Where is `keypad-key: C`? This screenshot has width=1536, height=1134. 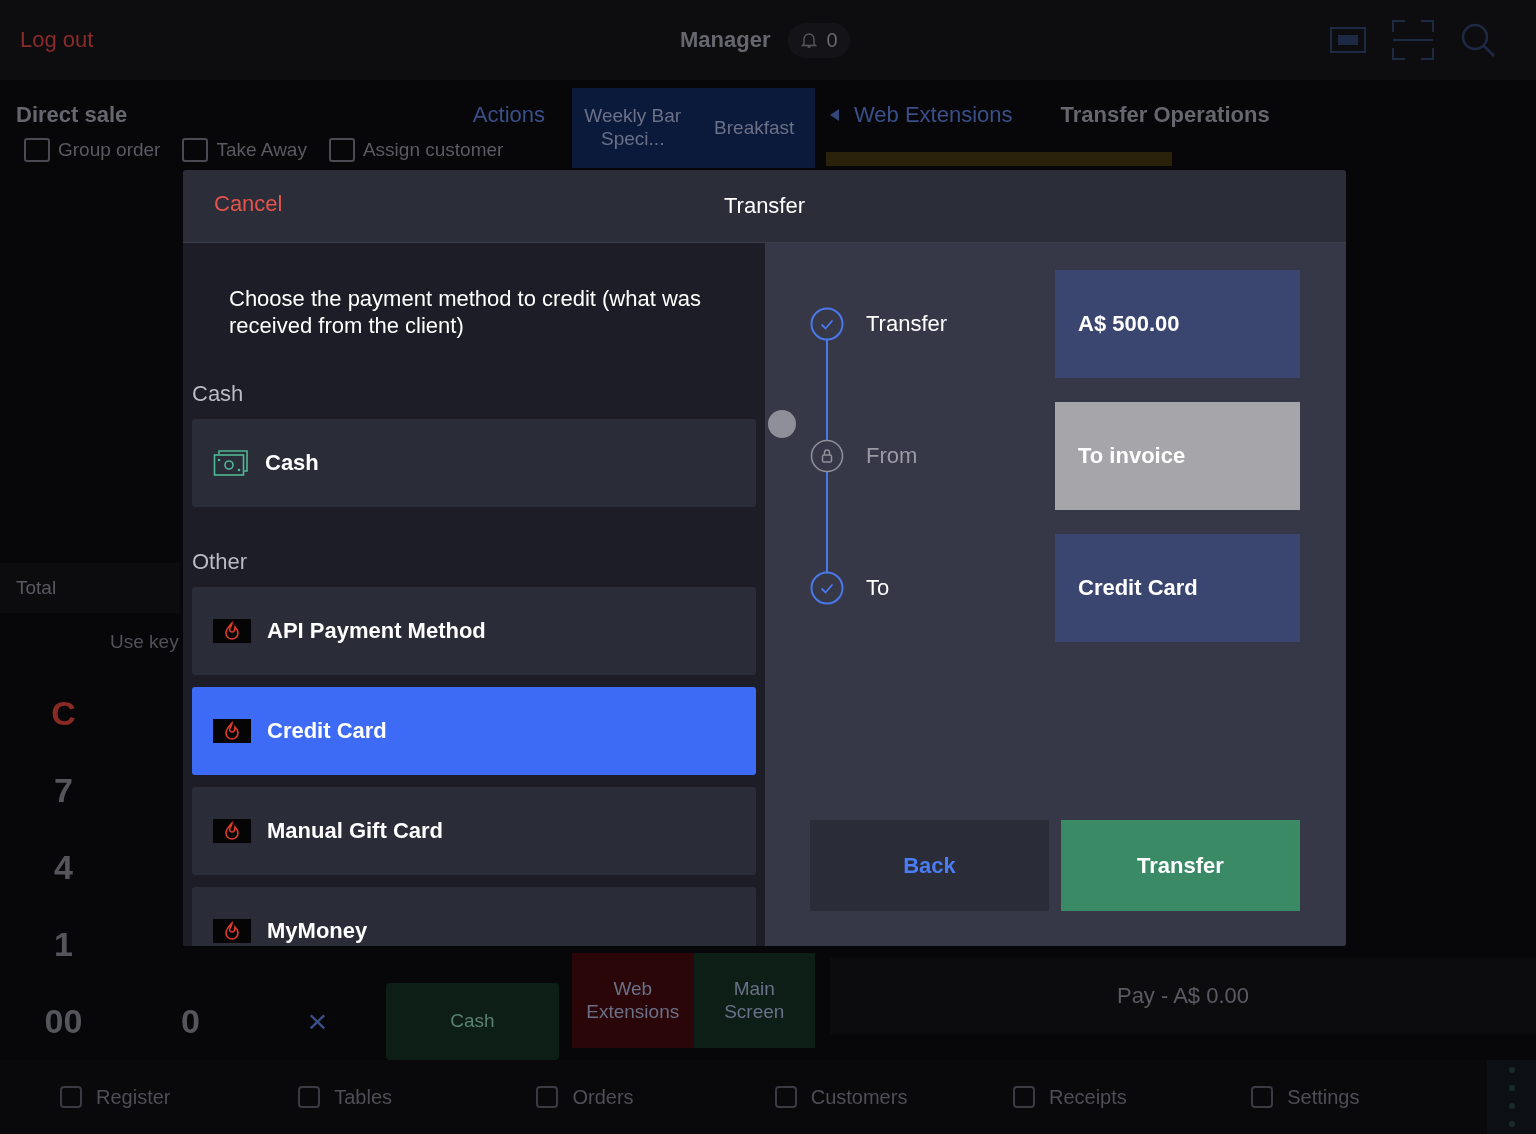 keypad-key: C is located at coordinates (63, 713).